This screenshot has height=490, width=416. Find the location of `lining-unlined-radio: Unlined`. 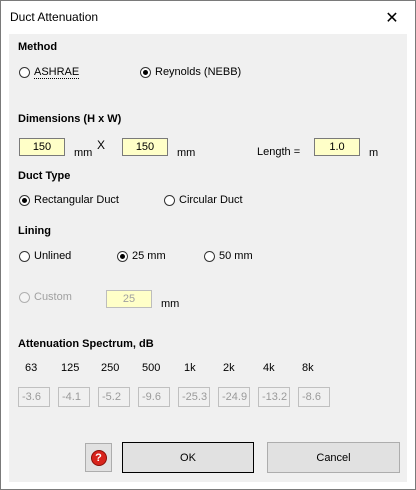

lining-unlined-radio: Unlined is located at coordinates (45, 256).